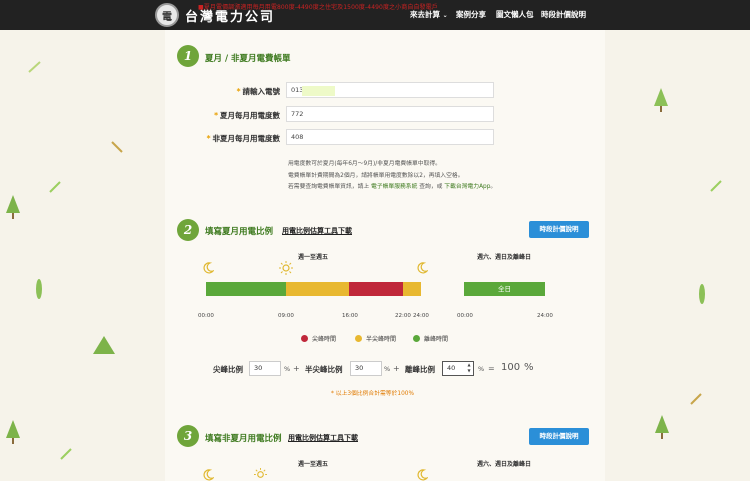  Describe the element at coordinates (243, 138) in the screenshot. I see `nonsummer-usage-label: * 非夏月每月用電度數` at that location.